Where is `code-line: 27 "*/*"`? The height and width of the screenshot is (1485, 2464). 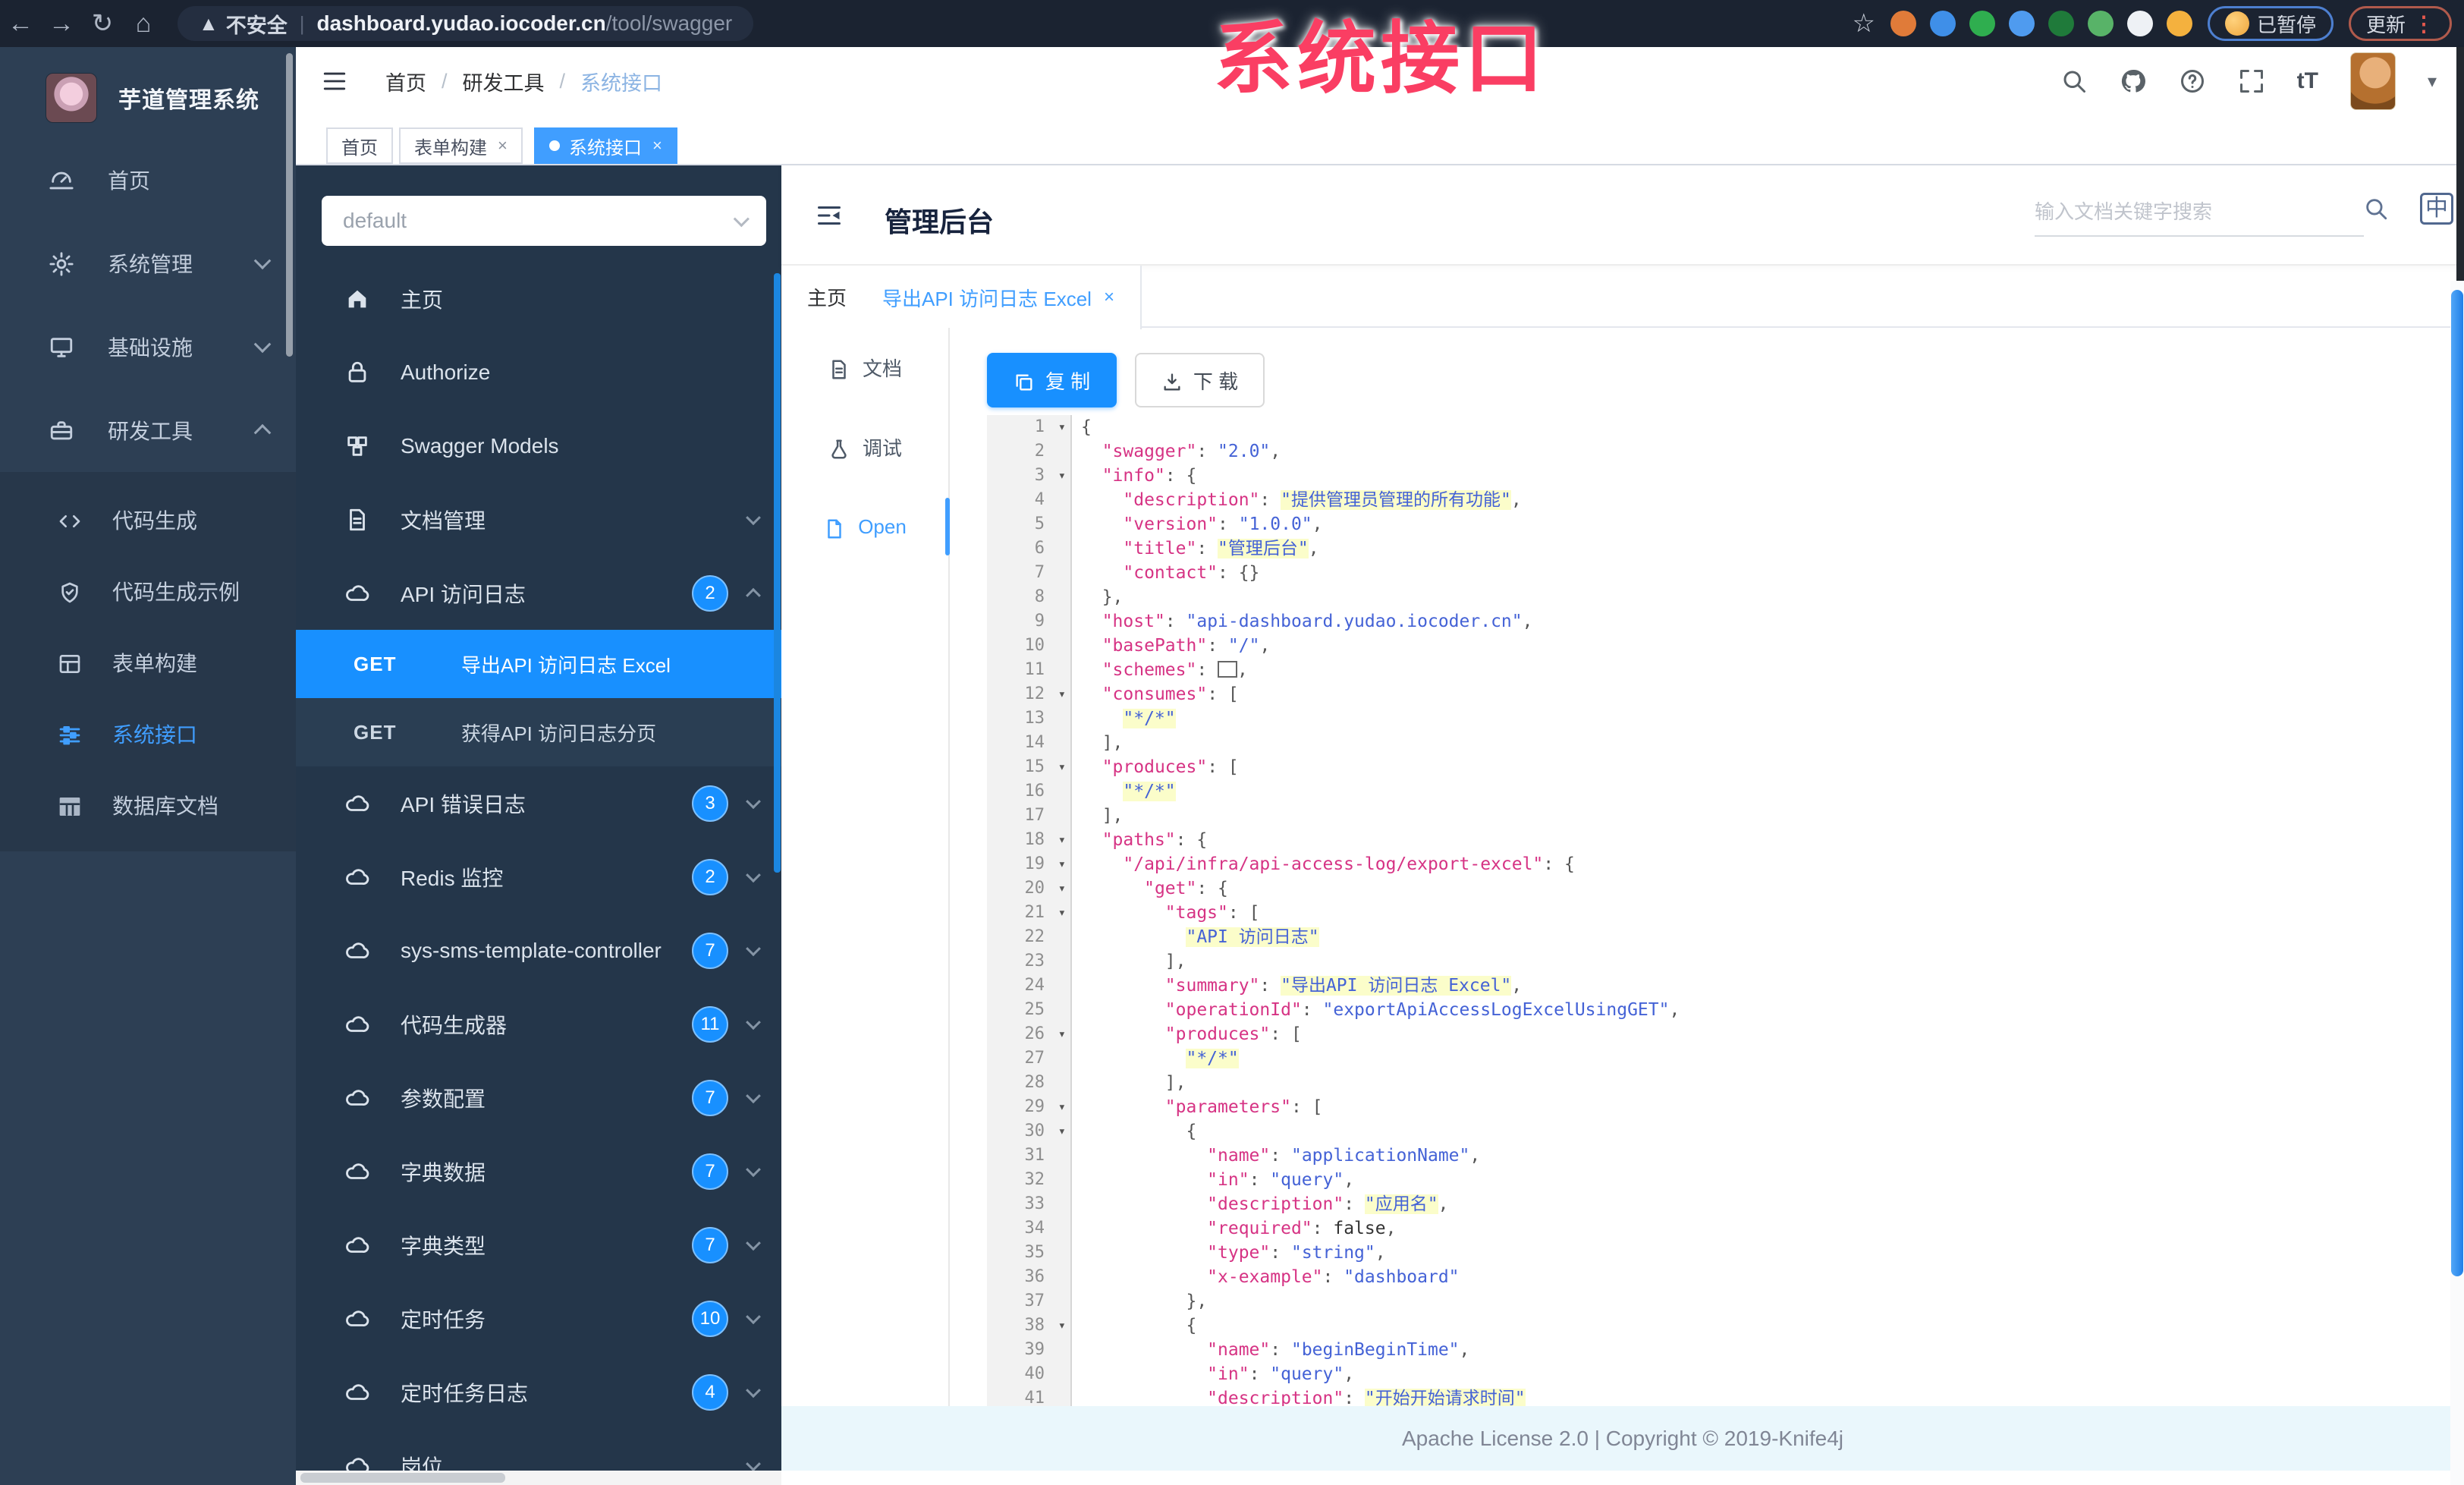
code-line: 27 "*/*" is located at coordinates (1725, 1058).